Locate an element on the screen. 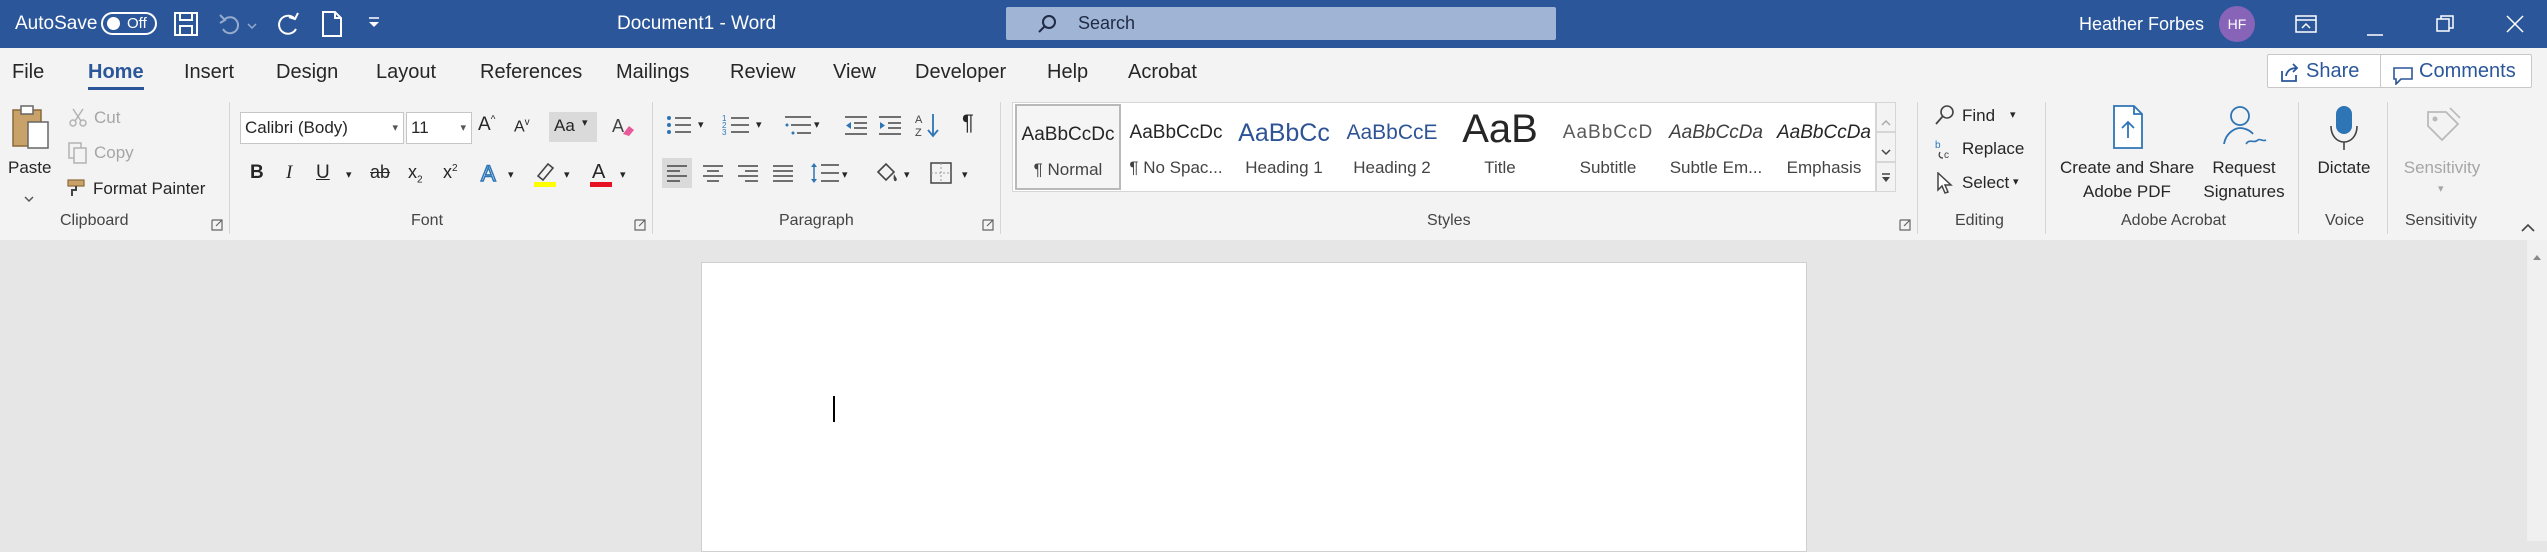 The width and height of the screenshot is (2547, 552). line-spacing-dropdown-icon: ▾ is located at coordinates (845, 174).